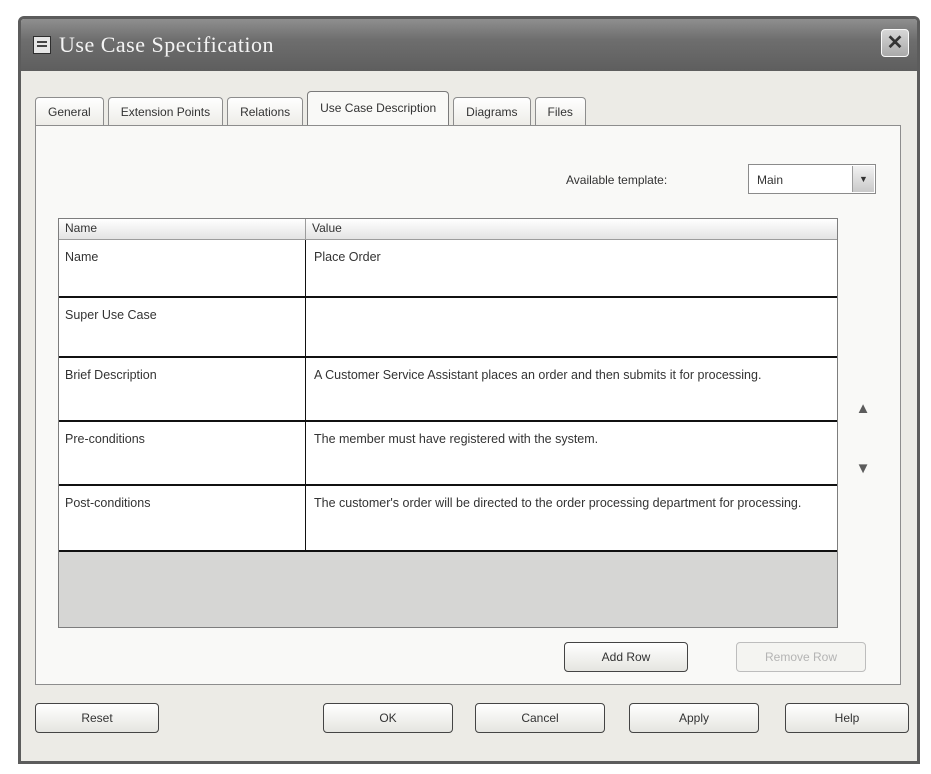  What do you see at coordinates (540, 718) in the screenshot?
I see `cancel-button: Cancel` at bounding box center [540, 718].